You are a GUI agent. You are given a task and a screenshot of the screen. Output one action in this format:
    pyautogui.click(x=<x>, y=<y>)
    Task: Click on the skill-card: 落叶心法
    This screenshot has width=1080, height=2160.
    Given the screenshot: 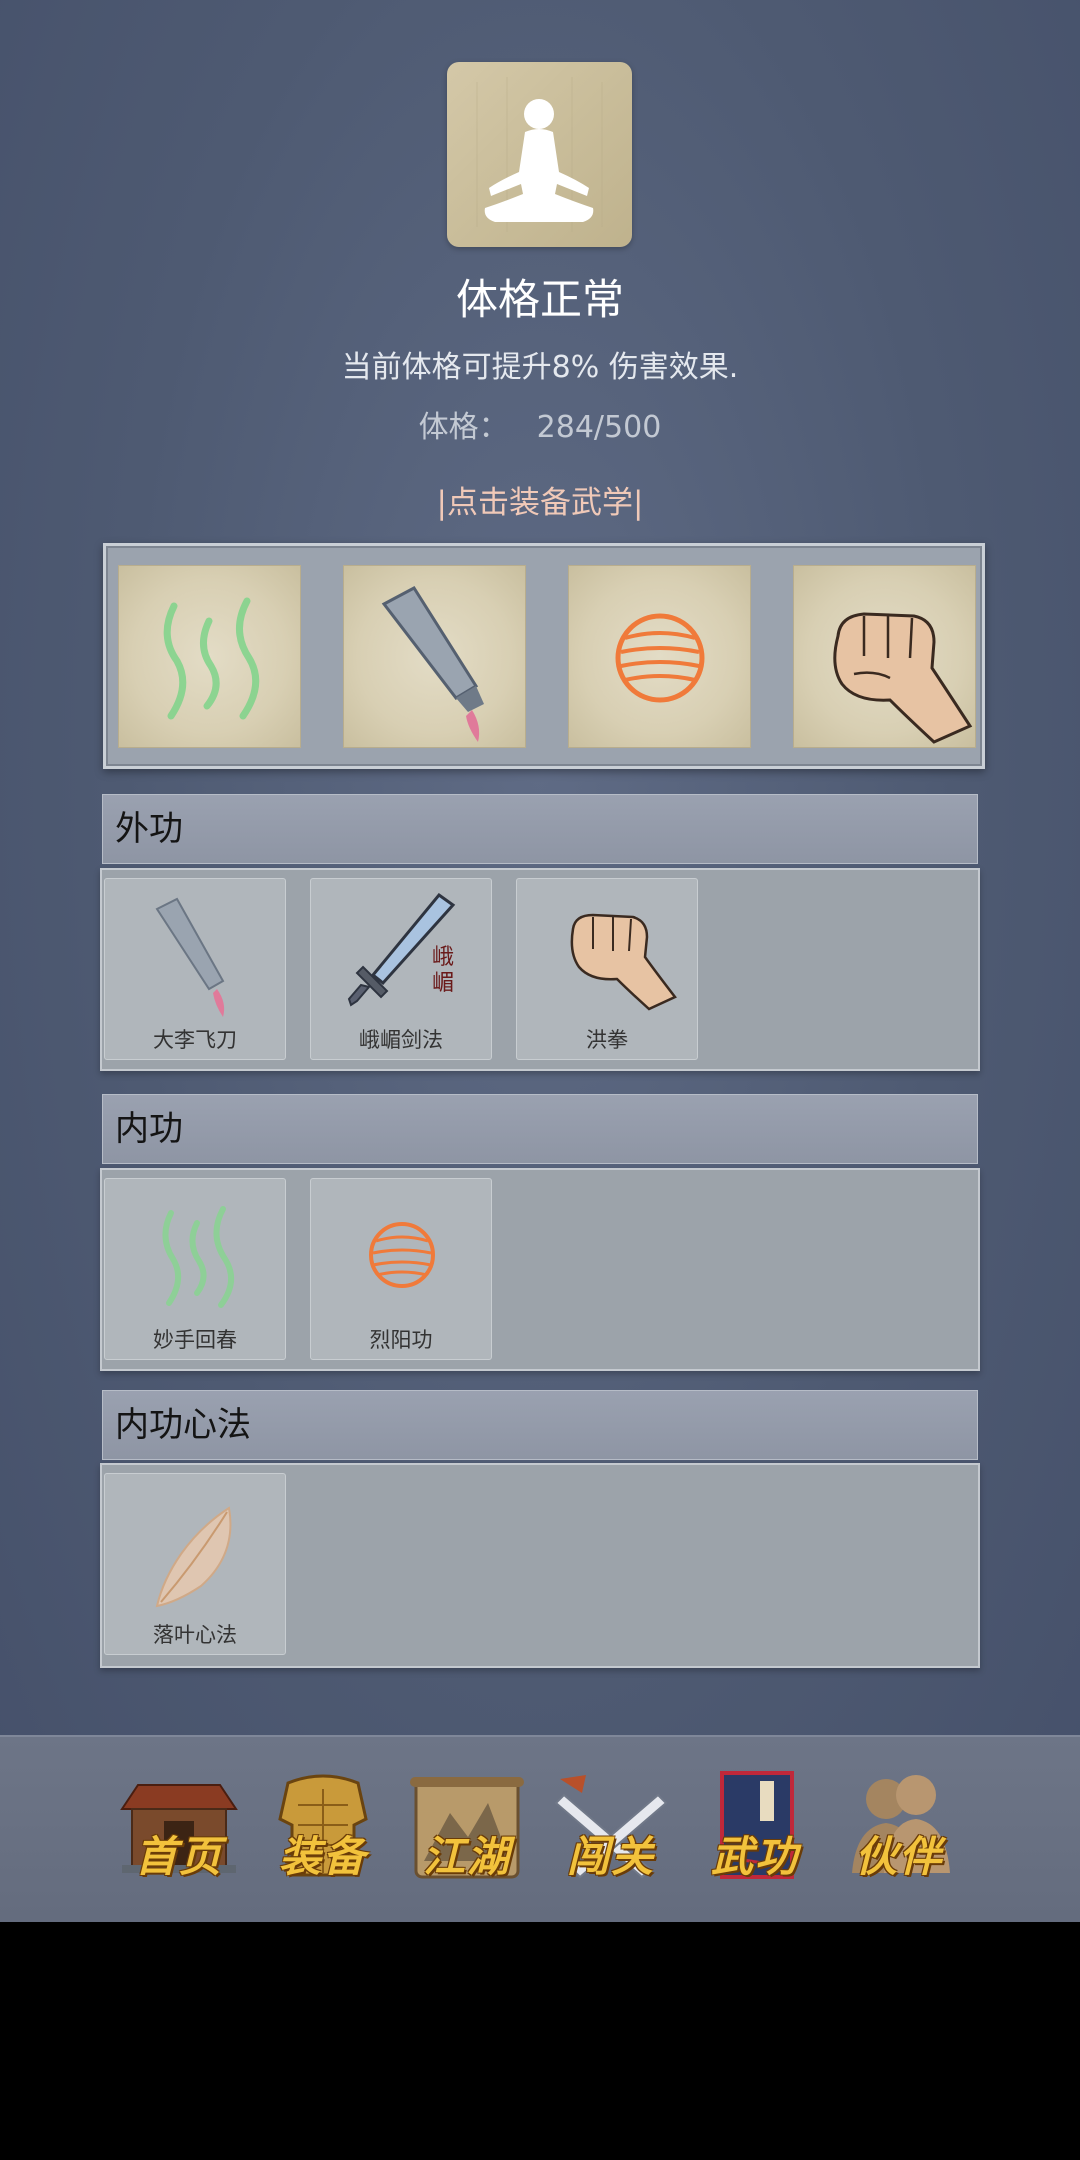 What is the action you would take?
    pyautogui.click(x=195, y=1564)
    